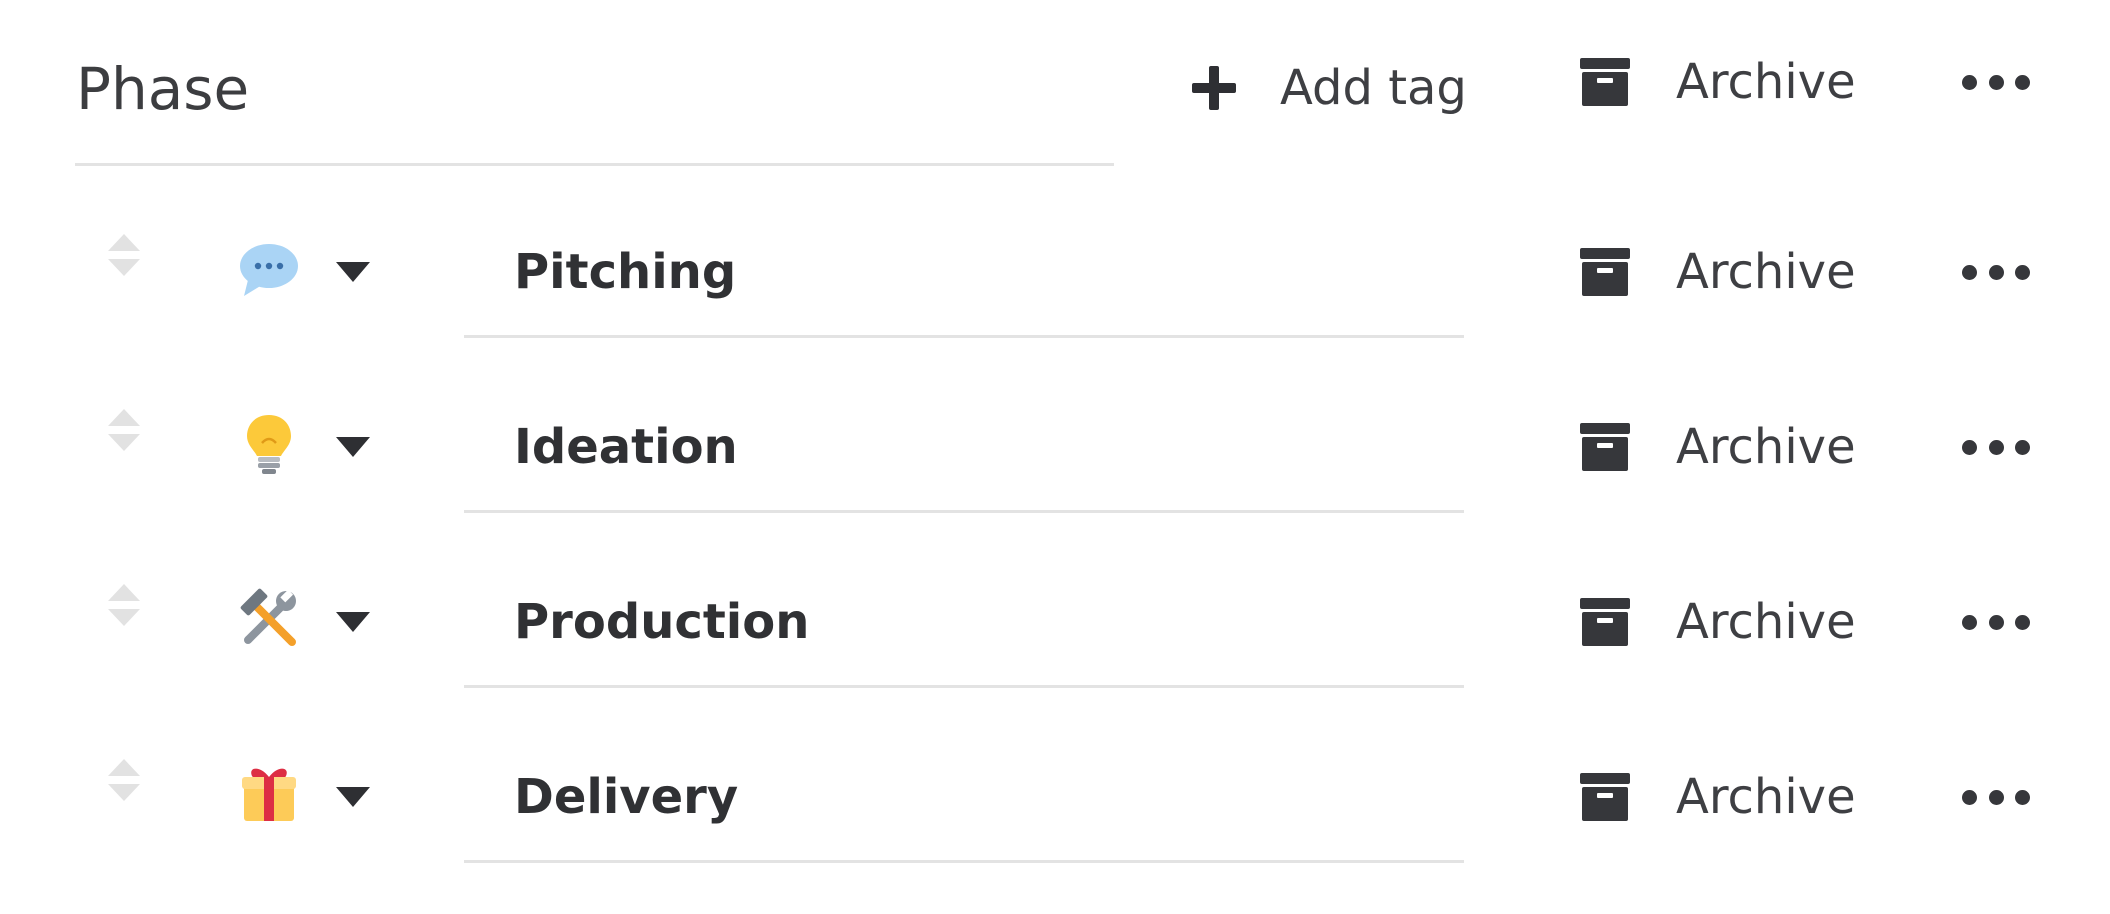 This screenshot has width=2110, height=914. I want to click on hammer-and-wrench-icon, so click(269, 619).